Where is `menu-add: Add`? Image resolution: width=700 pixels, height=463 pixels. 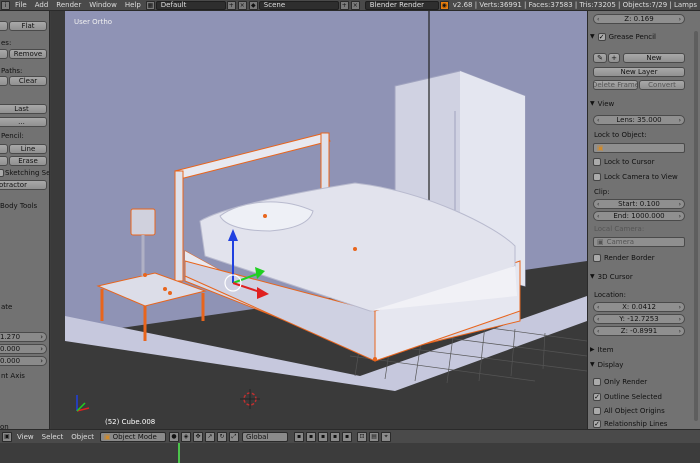
menu-add: Add is located at coordinates (42, 5).